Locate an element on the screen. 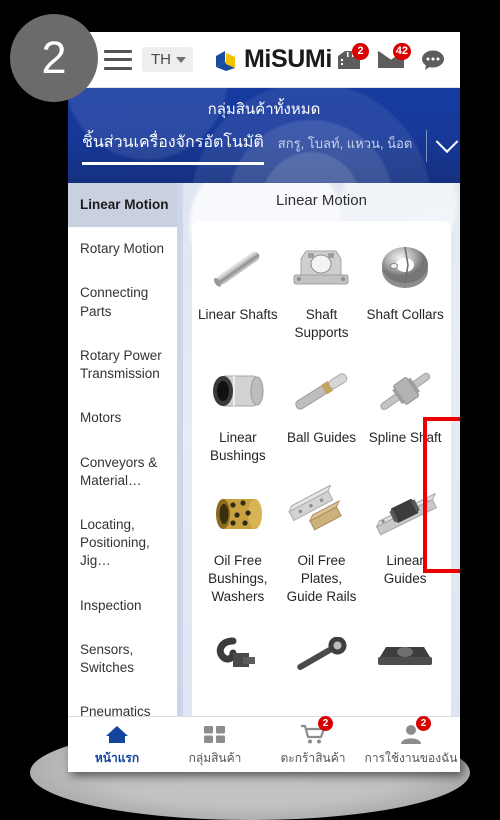  tab-fasteners: สกรู, โบลท์, แหวน, น็อต is located at coordinates (345, 142).